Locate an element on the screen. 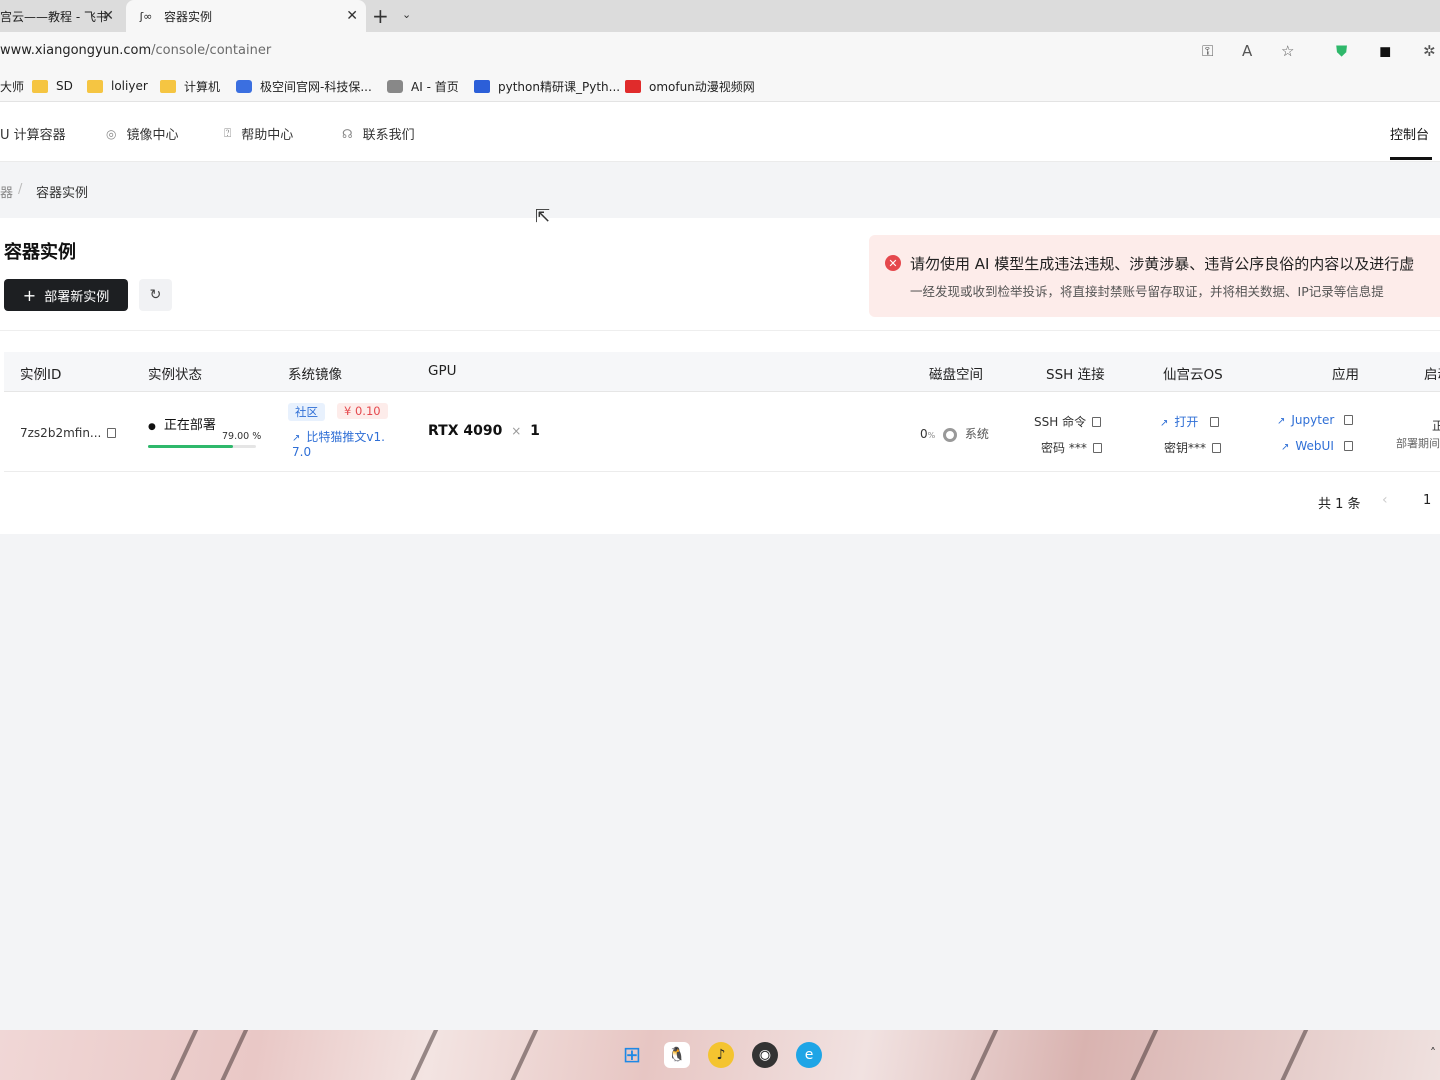  instance-status: ● 正在部署 is located at coordinates (182, 425).